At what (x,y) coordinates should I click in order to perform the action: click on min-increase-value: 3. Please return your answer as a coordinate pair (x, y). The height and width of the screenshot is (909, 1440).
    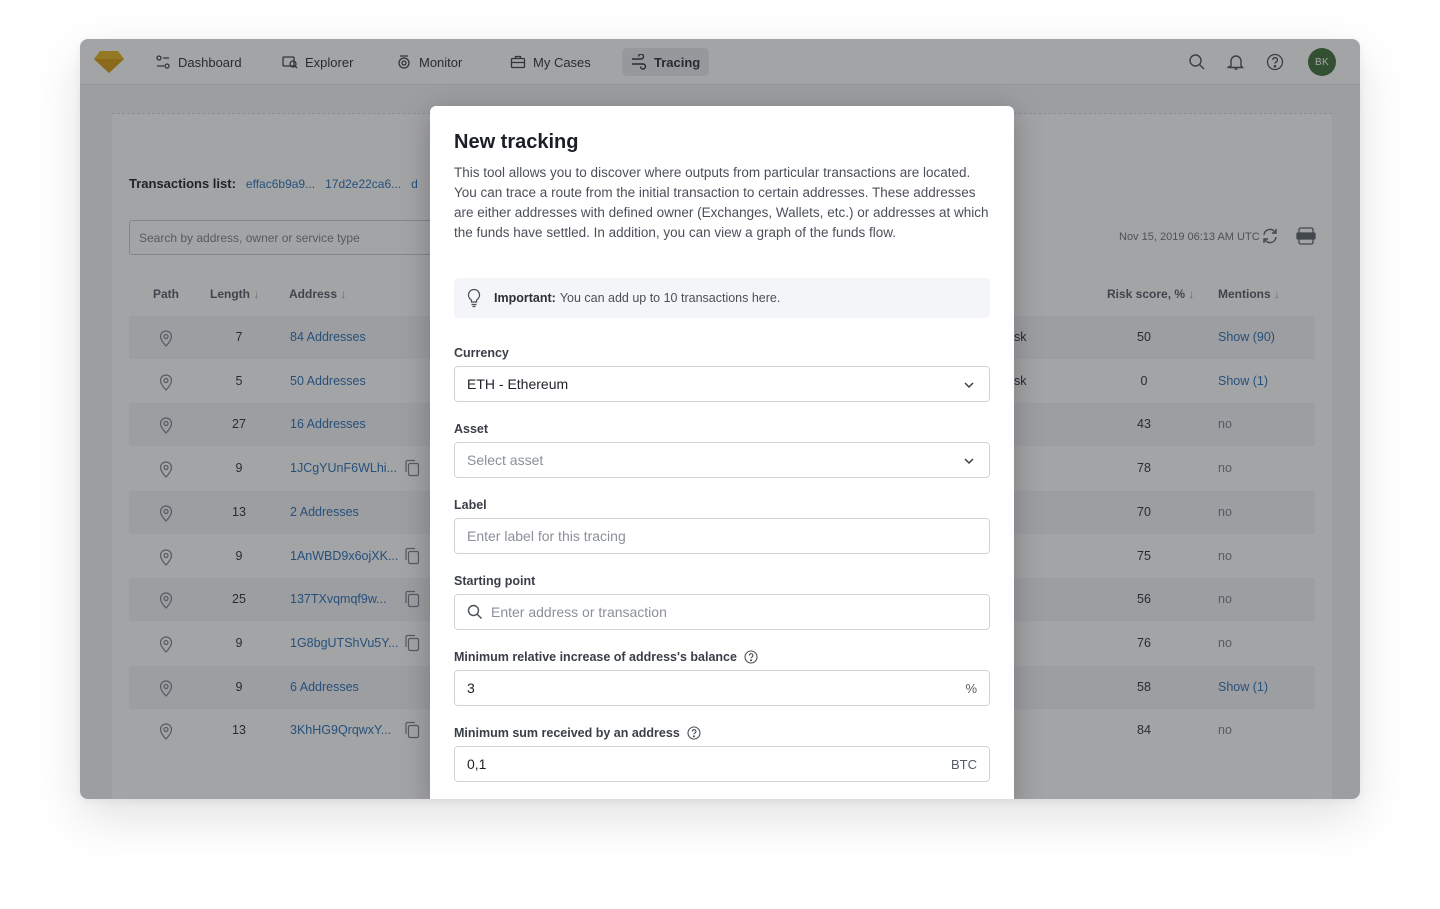
    Looking at the image, I should click on (471, 688).